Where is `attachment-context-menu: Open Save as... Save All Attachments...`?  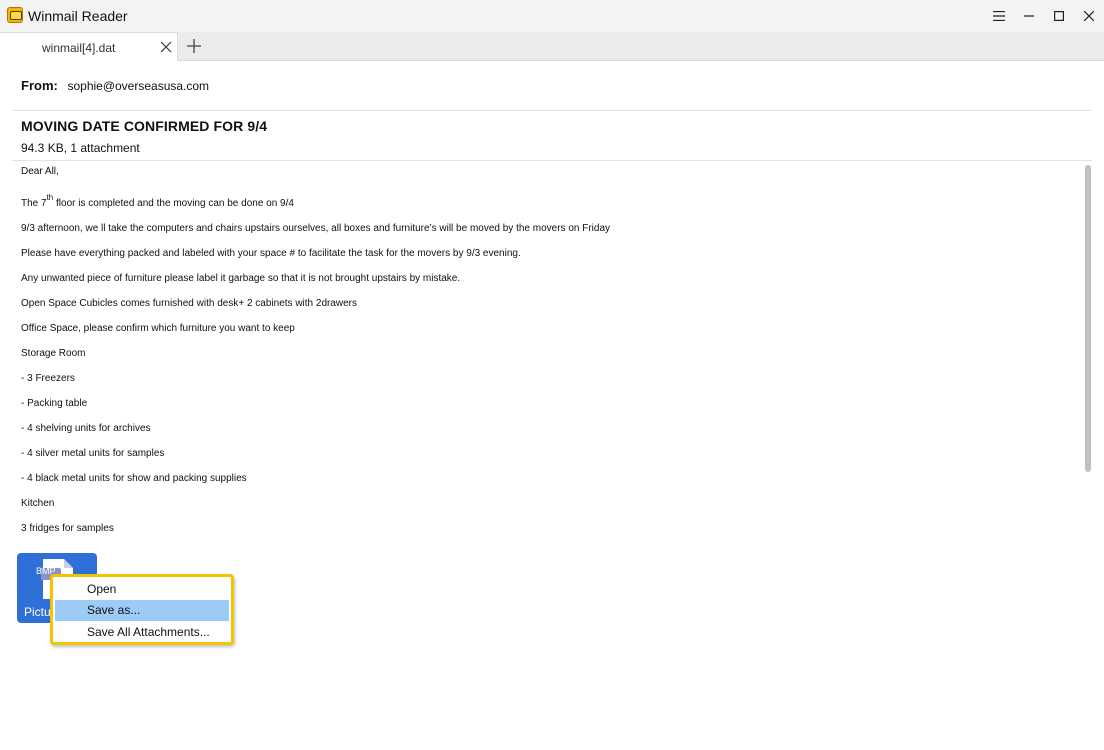 attachment-context-menu: Open Save as... Save All Attachments... is located at coordinates (142, 609).